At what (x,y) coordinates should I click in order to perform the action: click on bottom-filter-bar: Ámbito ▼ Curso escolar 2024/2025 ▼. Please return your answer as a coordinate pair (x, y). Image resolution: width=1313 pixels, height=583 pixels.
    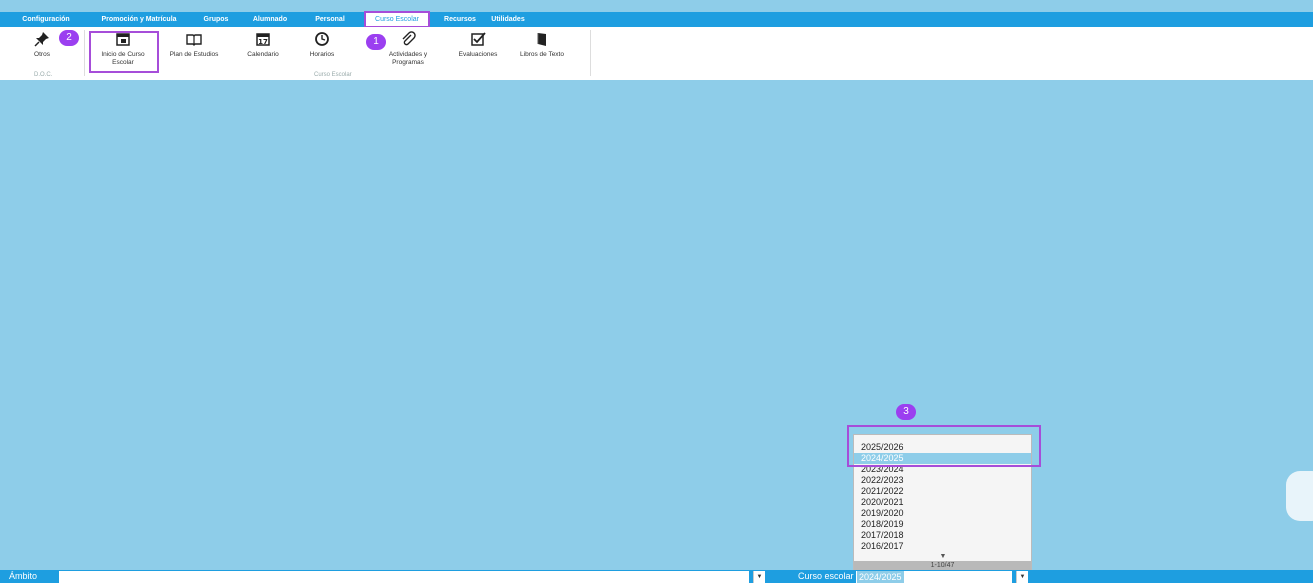
    Looking at the image, I should click on (656, 576).